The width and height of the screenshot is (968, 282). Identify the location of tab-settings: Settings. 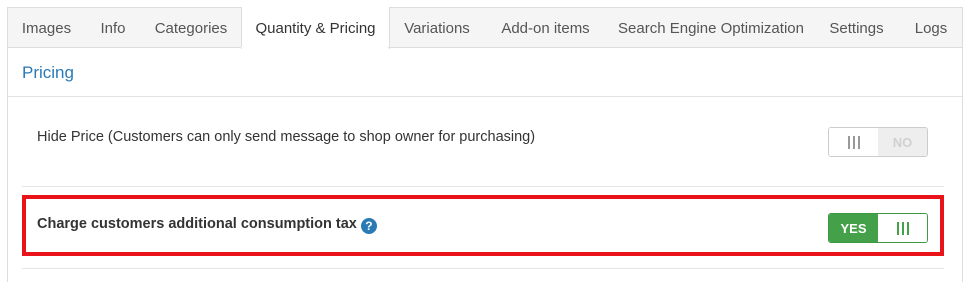
(856, 28).